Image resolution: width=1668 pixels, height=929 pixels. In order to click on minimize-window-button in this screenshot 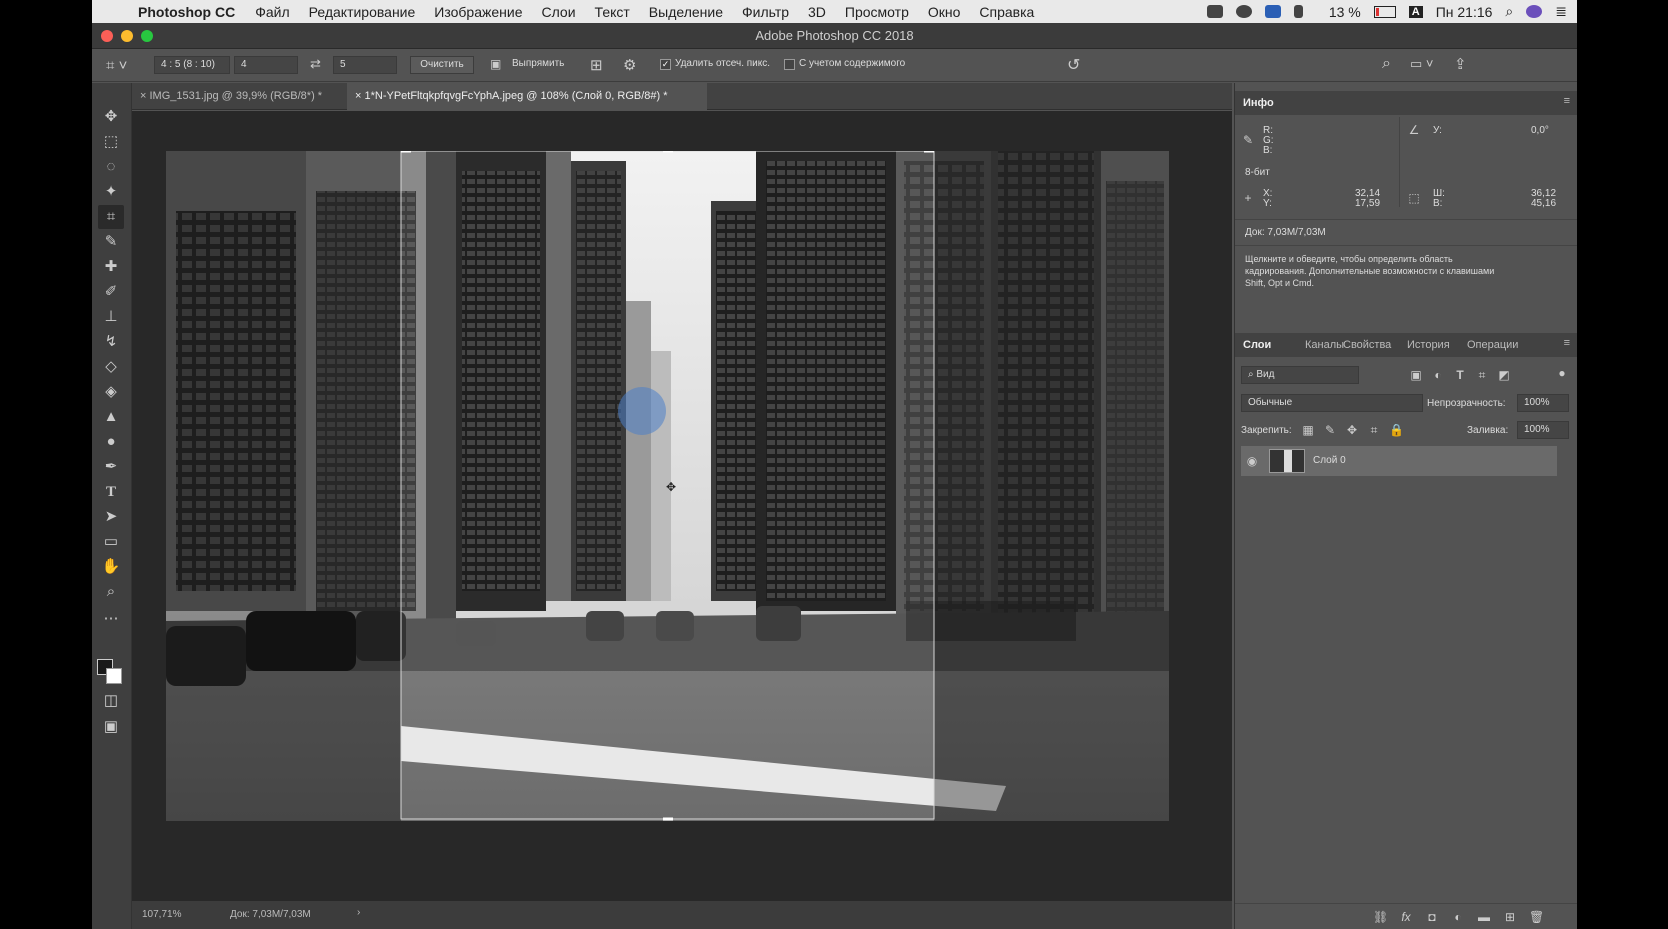, I will do `click(127, 36)`.